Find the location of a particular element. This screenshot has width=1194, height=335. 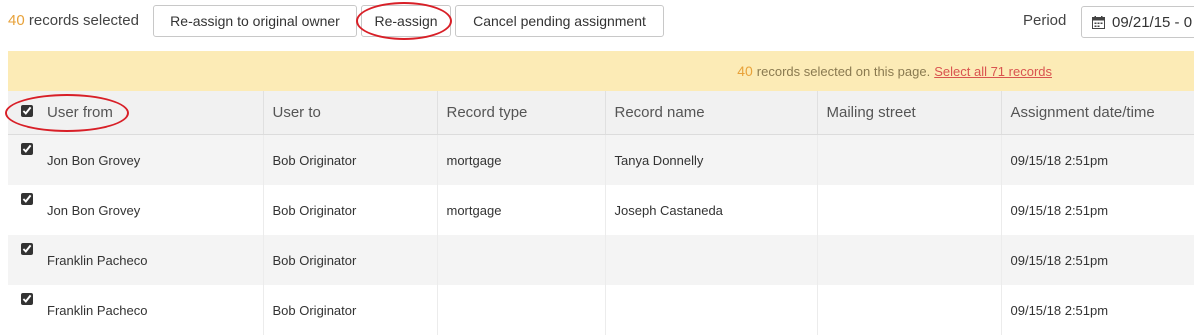

select-all-header is located at coordinates (26, 113).